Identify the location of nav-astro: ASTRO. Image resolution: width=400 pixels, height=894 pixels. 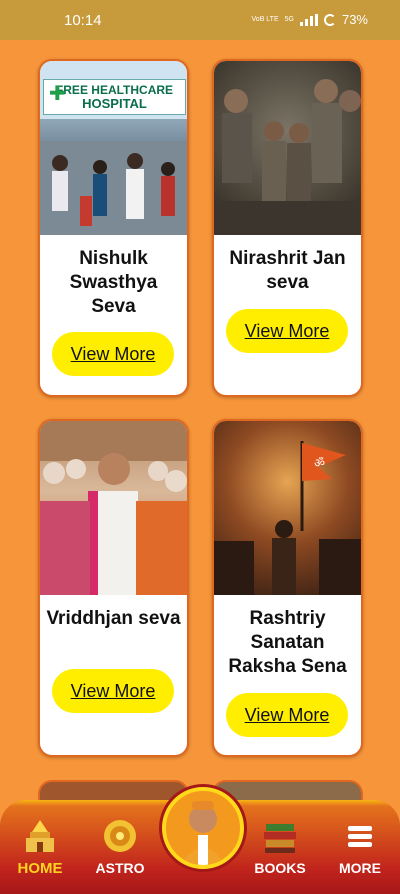
(120, 847).